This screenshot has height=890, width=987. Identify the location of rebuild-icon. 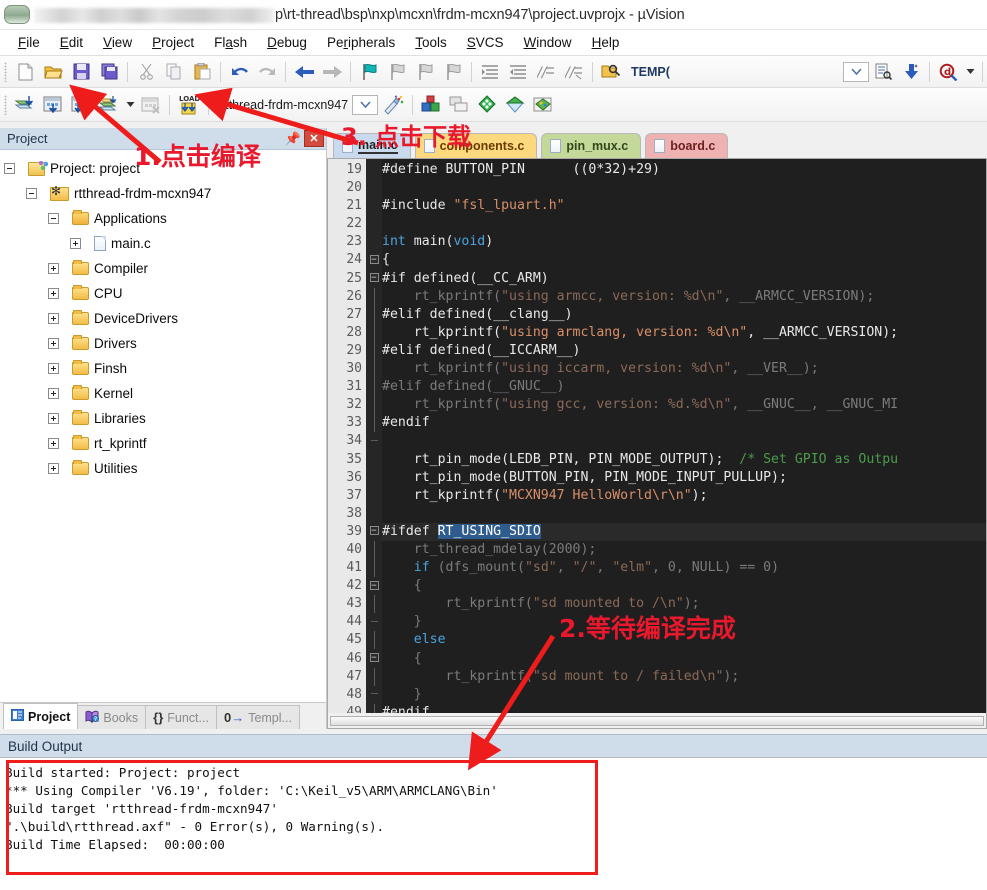
(81, 105).